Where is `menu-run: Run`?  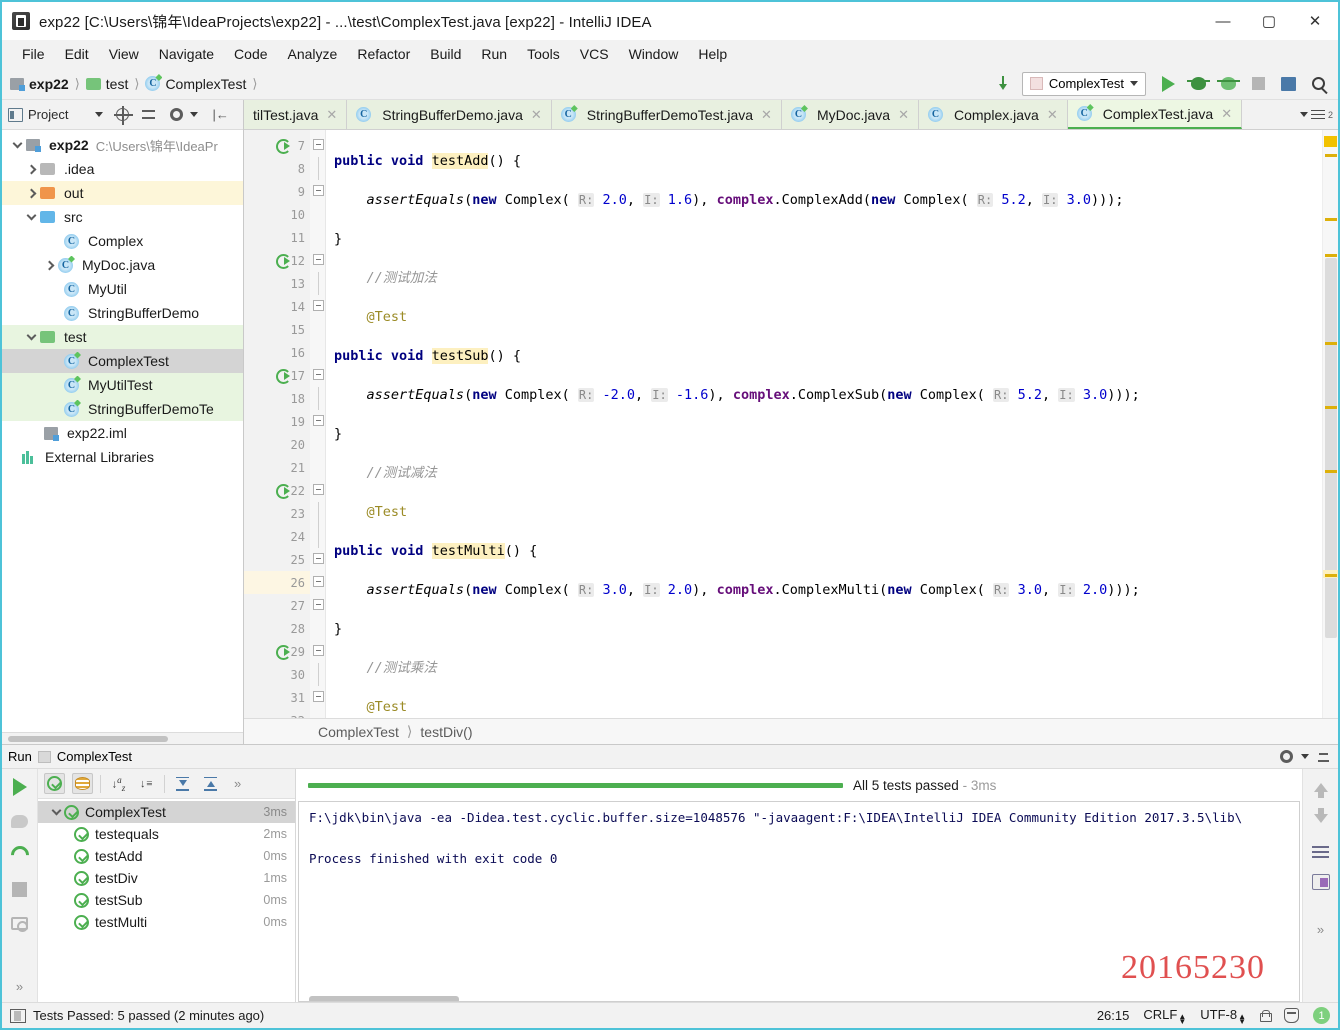 menu-run: Run is located at coordinates (494, 54).